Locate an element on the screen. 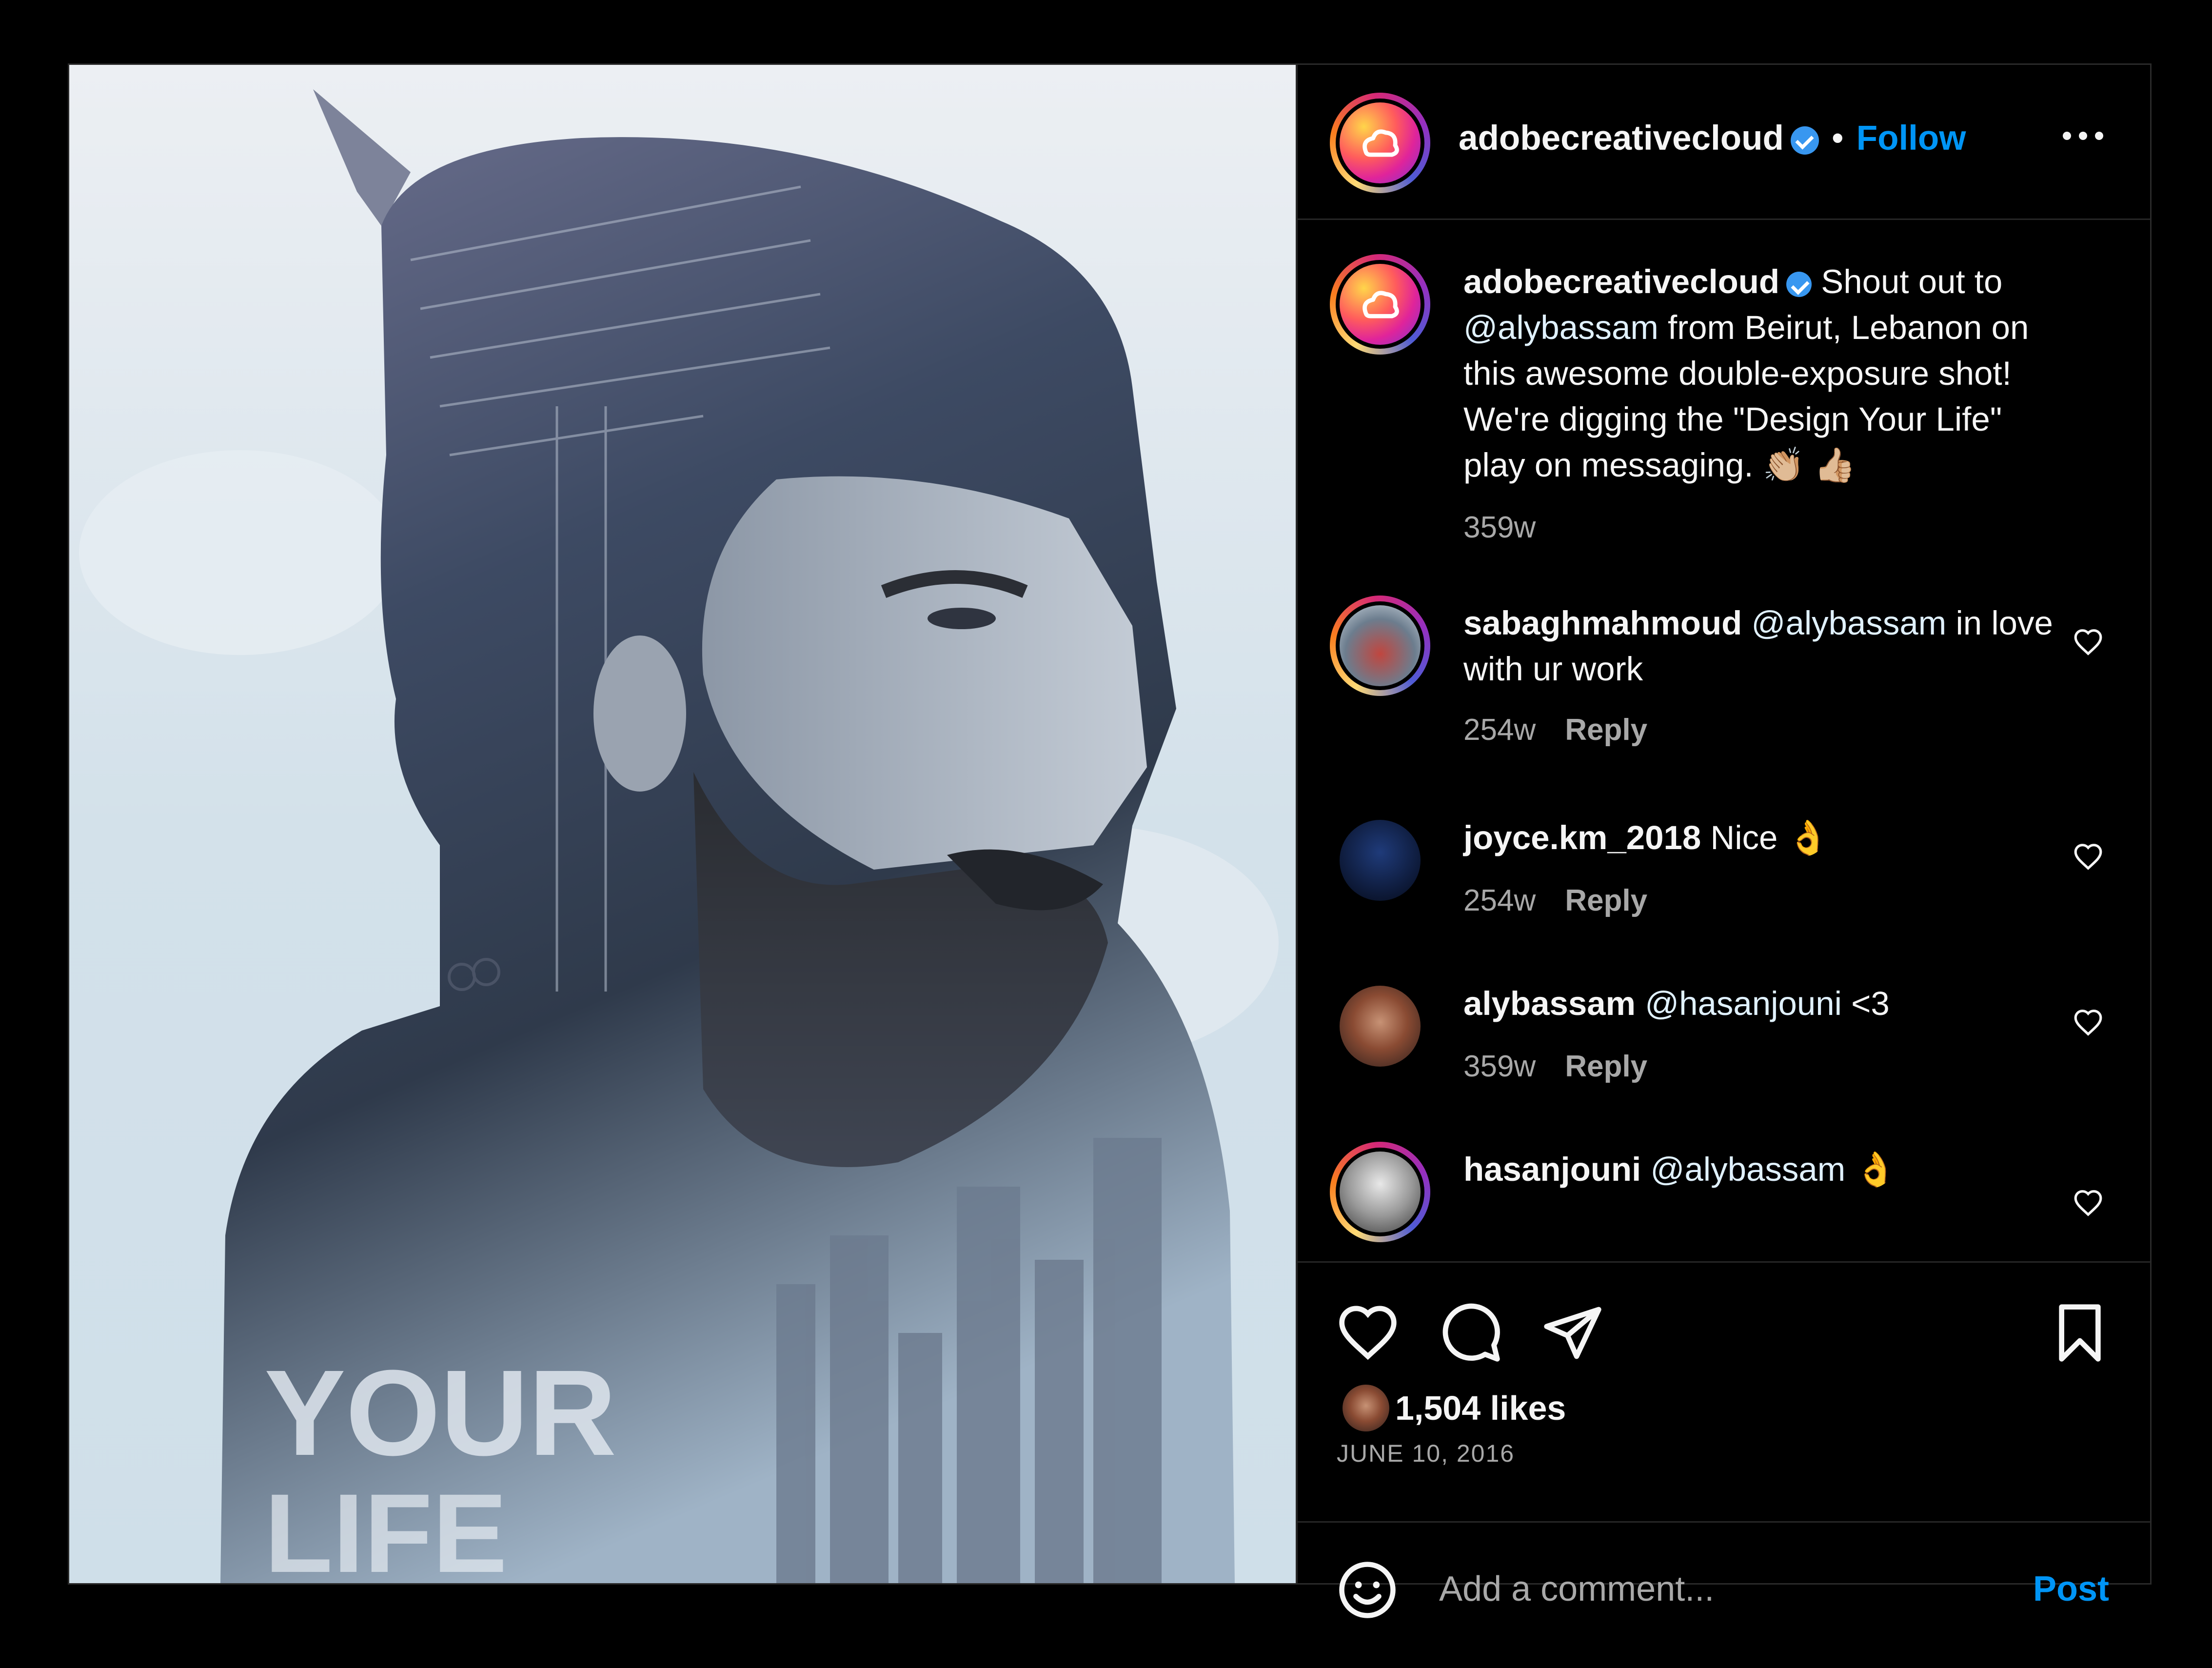 The height and width of the screenshot is (1668, 2212). post-comment-button: Post is located at coordinates (2071, 1589).